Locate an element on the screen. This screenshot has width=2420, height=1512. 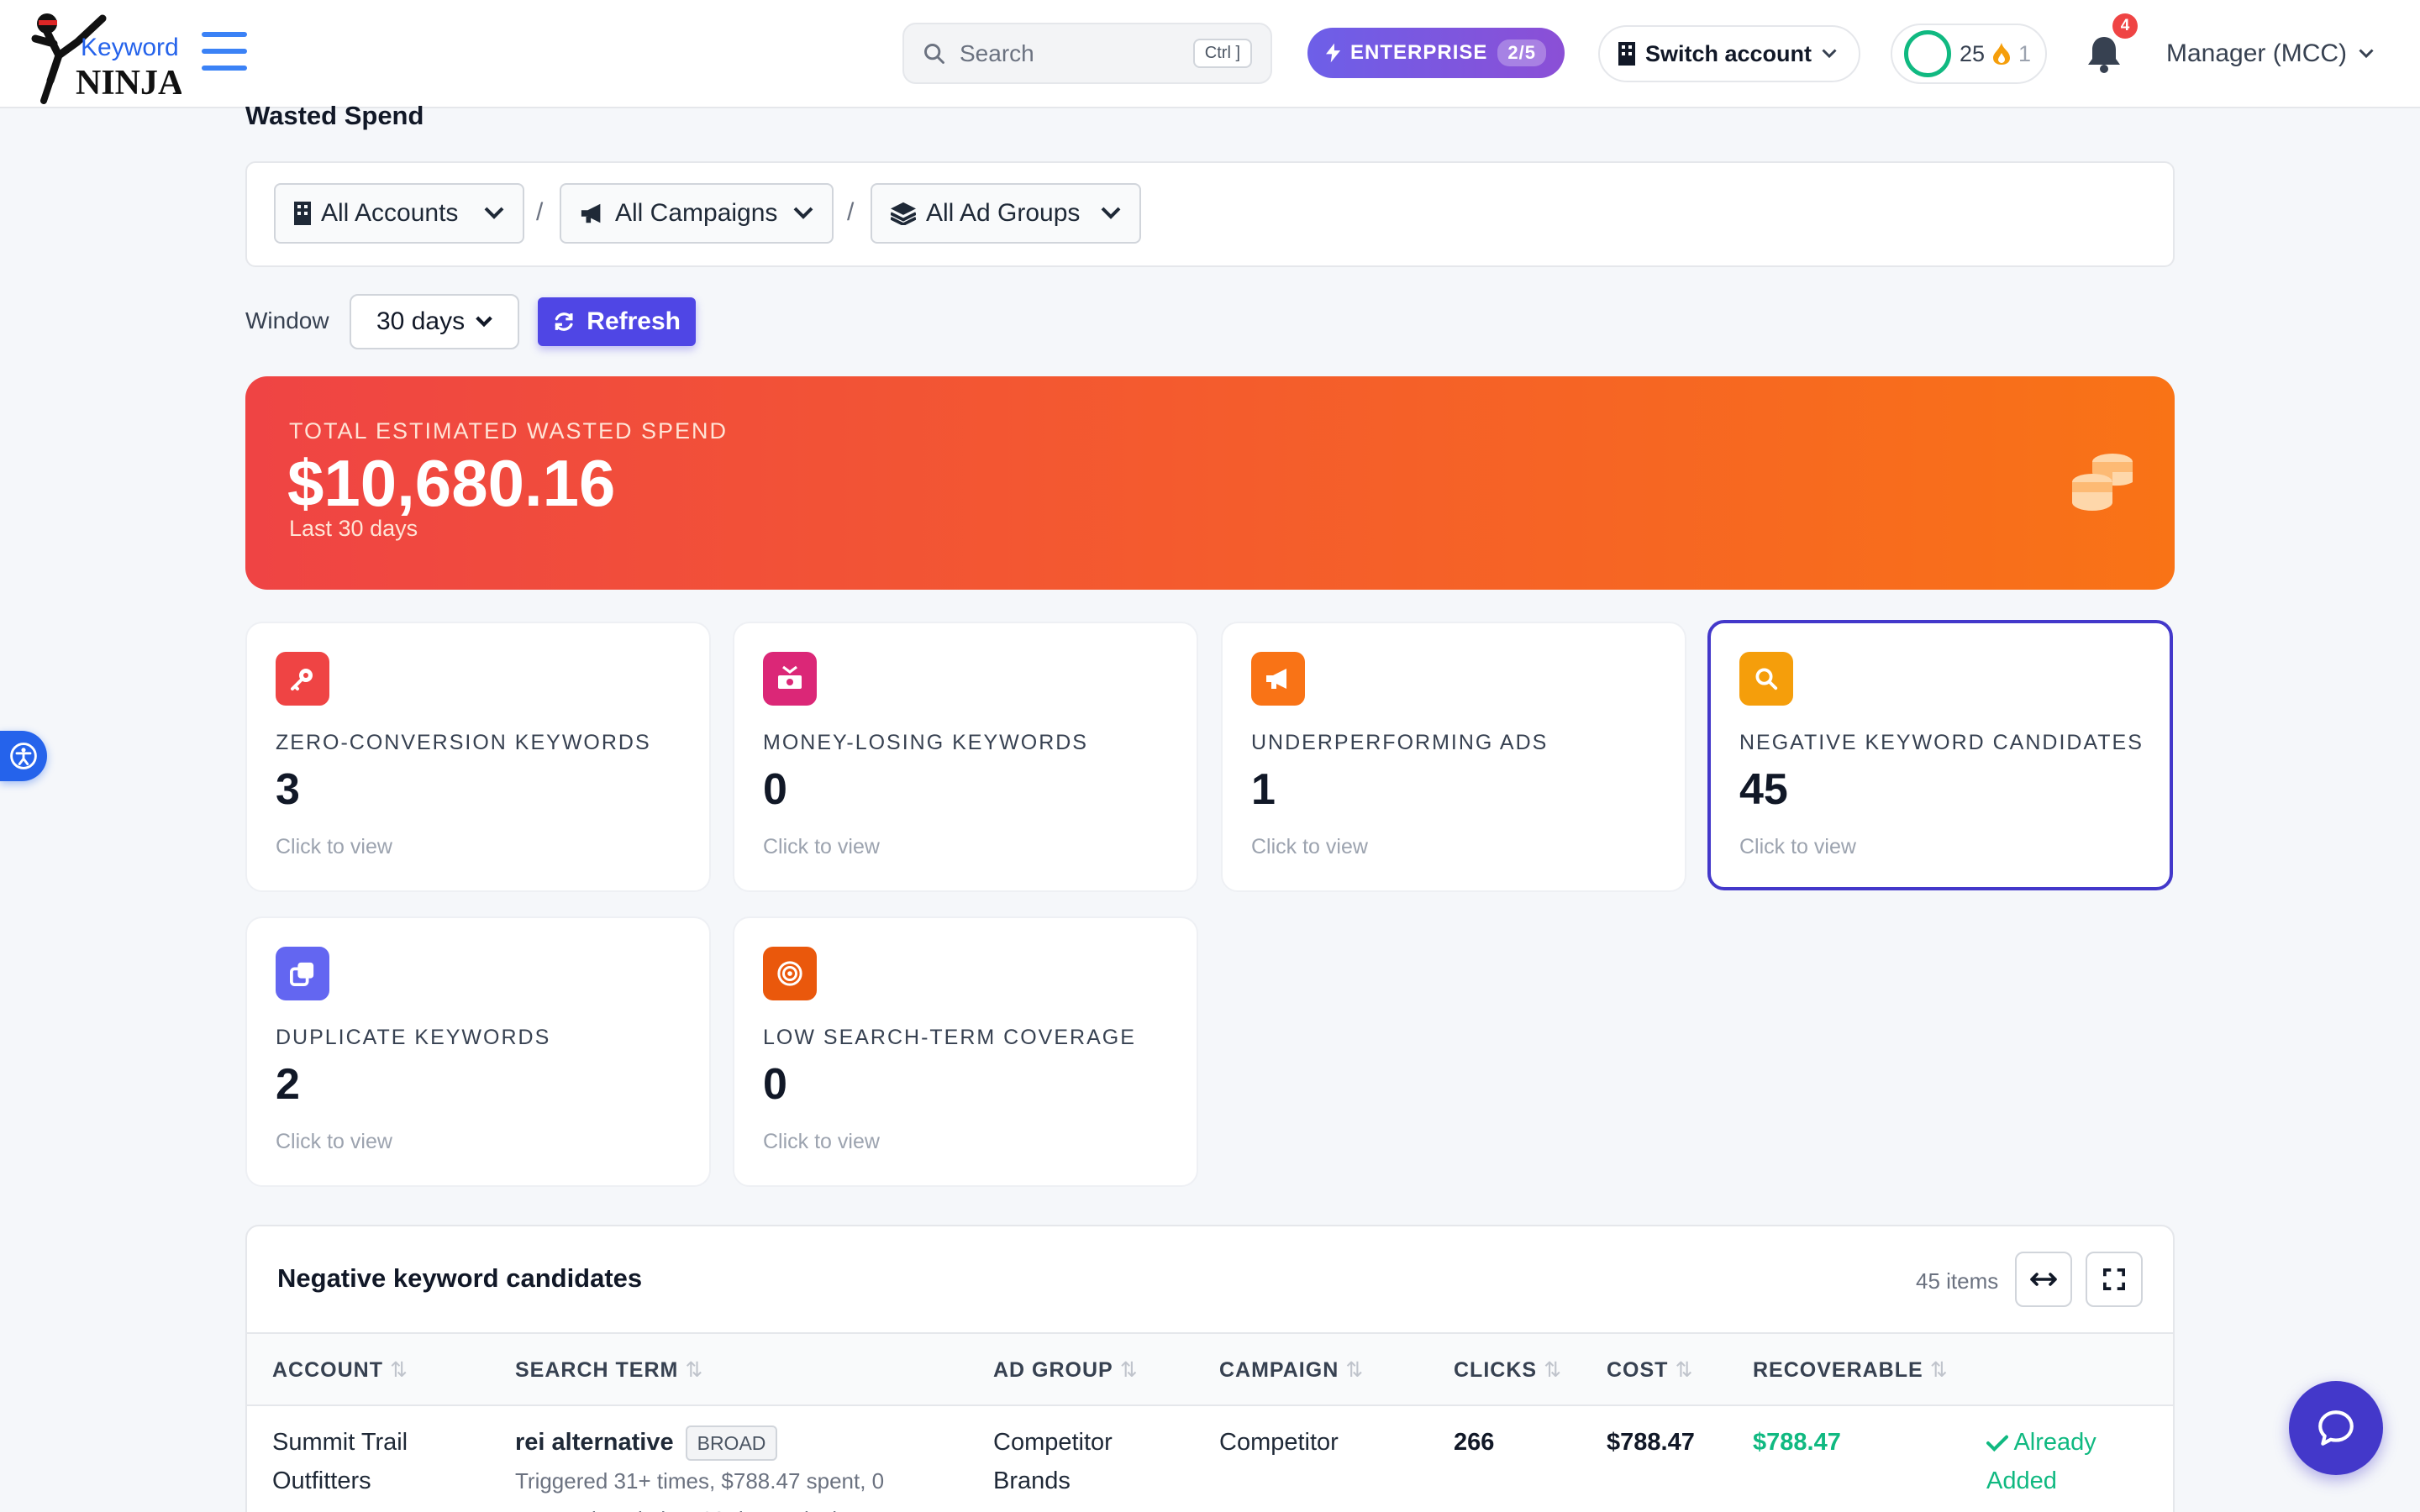
campaigns-filter-dropdown: All Campaigns is located at coordinates (697, 213).